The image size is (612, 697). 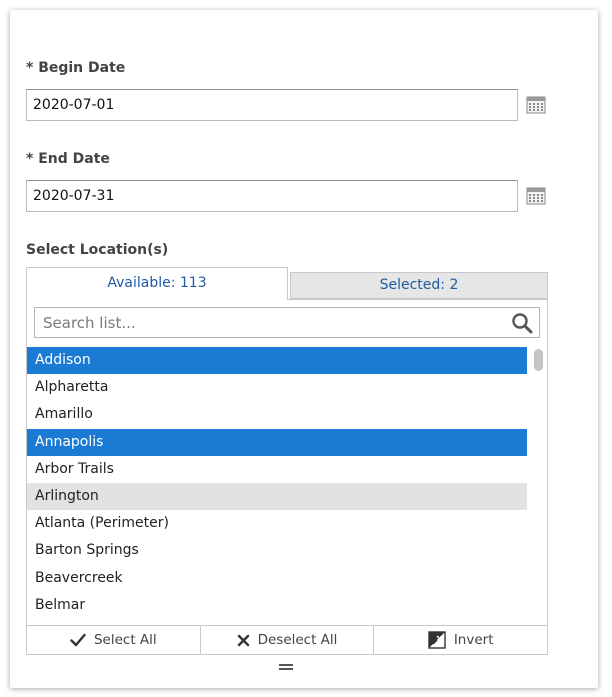 What do you see at coordinates (286, 667) in the screenshot?
I see `resize-handle` at bounding box center [286, 667].